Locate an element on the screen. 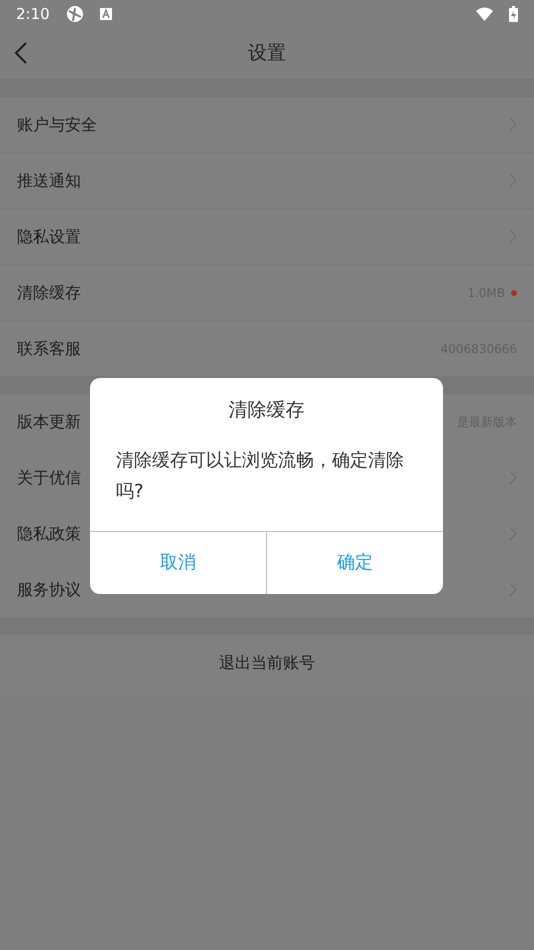  row-label: 推送通知 is located at coordinates (49, 181).